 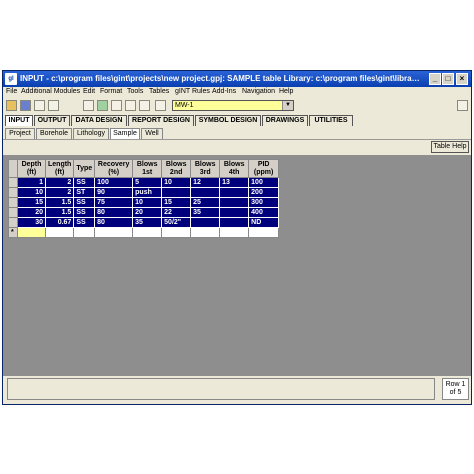 What do you see at coordinates (88, 105) in the screenshot?
I see `document-icon` at bounding box center [88, 105].